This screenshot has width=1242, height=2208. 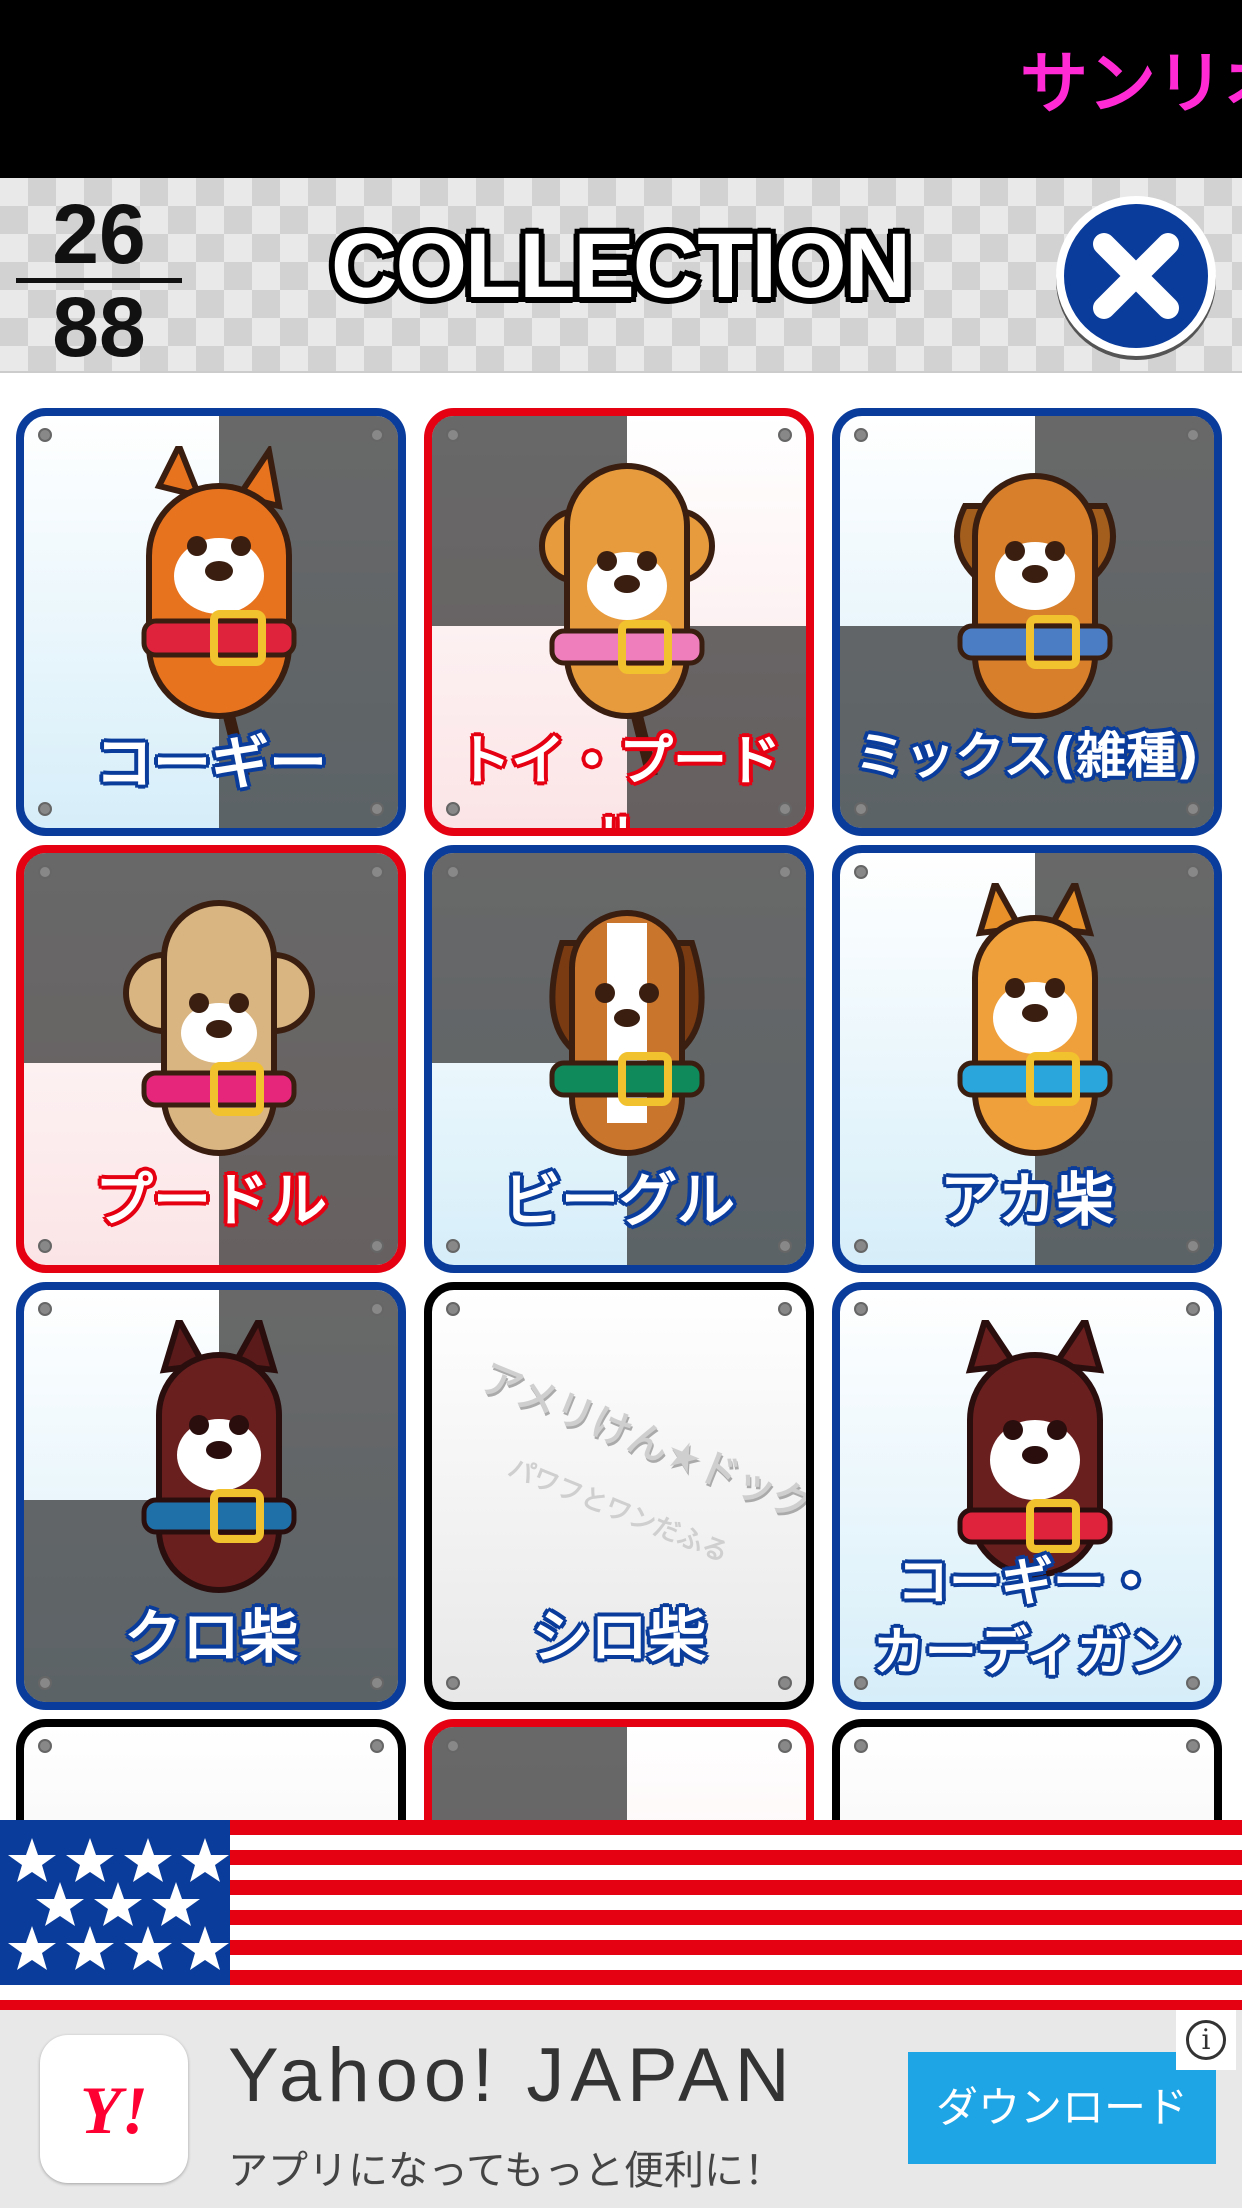 I want to click on info-icon: i, so click(x=1206, y=2040).